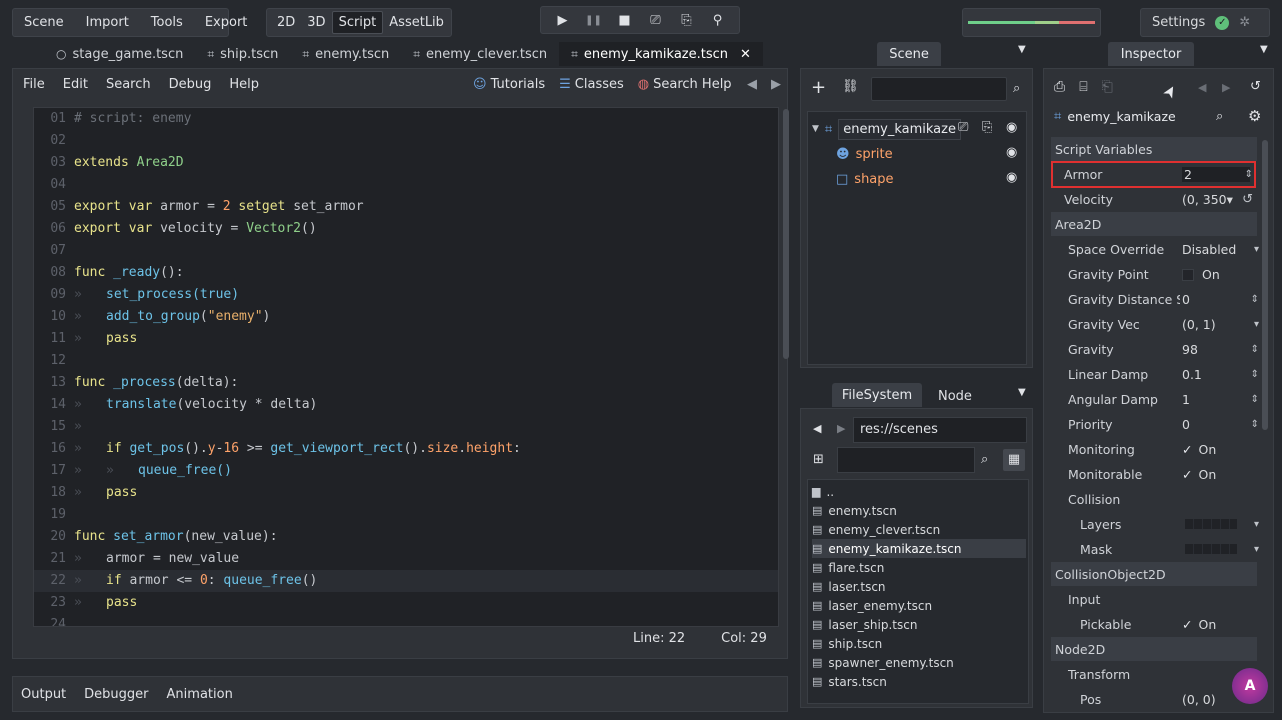  Describe the element at coordinates (563, 20) in the screenshot. I see `play-icon: ▶` at that location.